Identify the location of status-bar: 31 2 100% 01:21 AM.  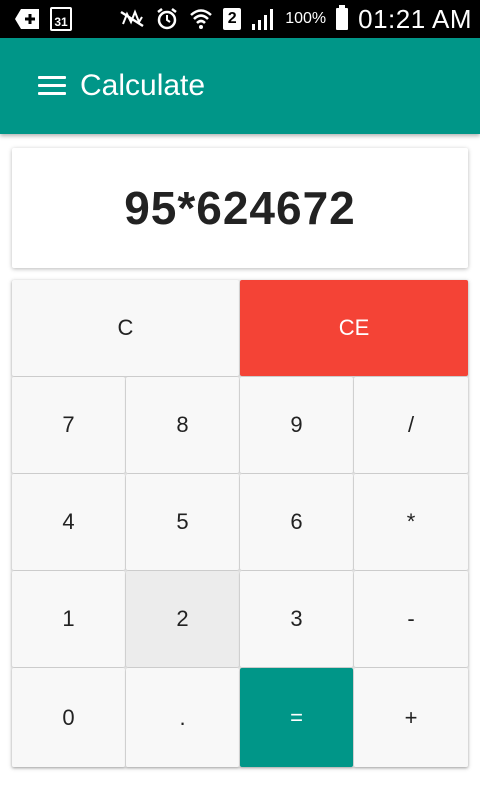
(240, 19).